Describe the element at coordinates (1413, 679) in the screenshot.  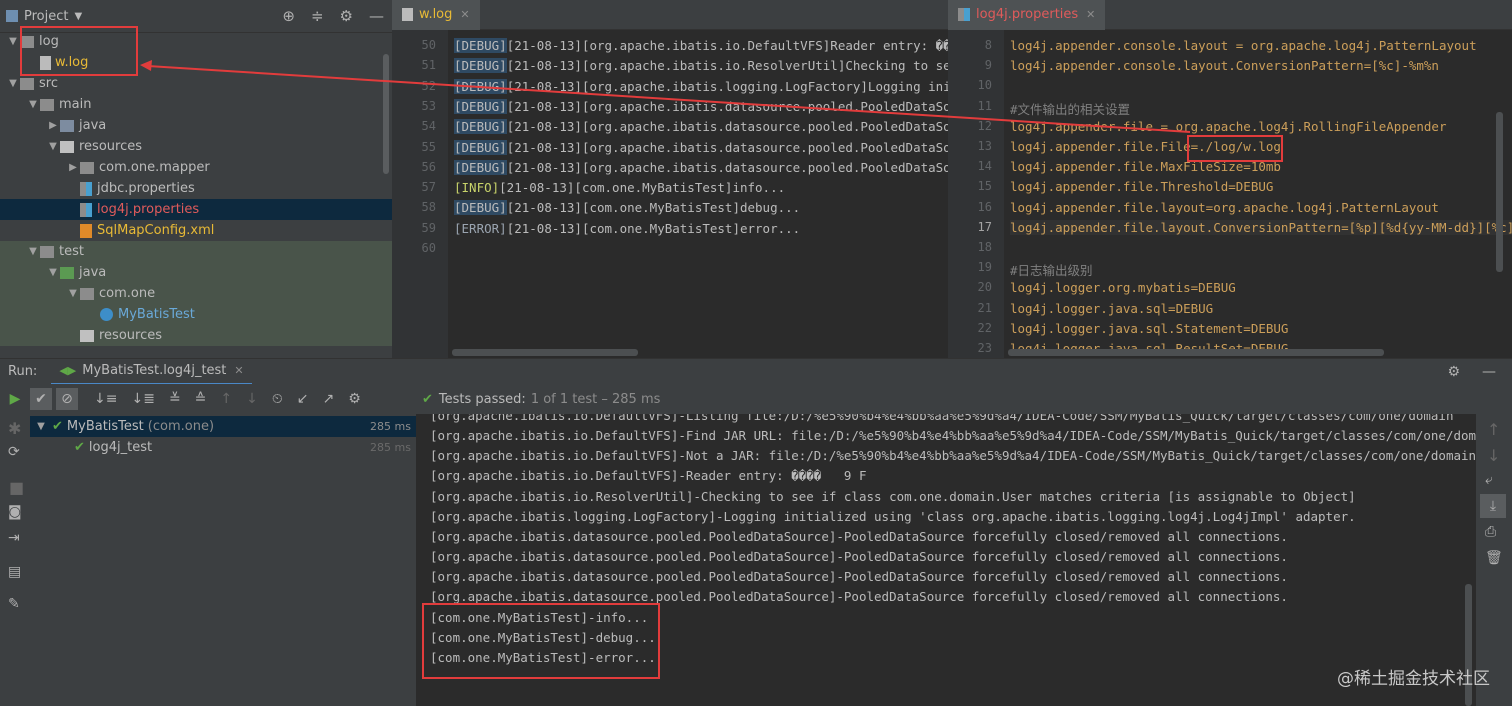
I see `watermark: @稀土掘金技术社区` at that location.